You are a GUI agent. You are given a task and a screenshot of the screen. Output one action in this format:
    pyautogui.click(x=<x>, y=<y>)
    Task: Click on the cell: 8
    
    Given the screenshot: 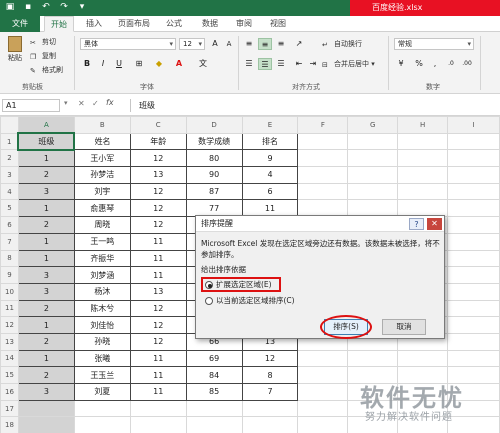 What is the action you would take?
    pyautogui.click(x=270, y=375)
    